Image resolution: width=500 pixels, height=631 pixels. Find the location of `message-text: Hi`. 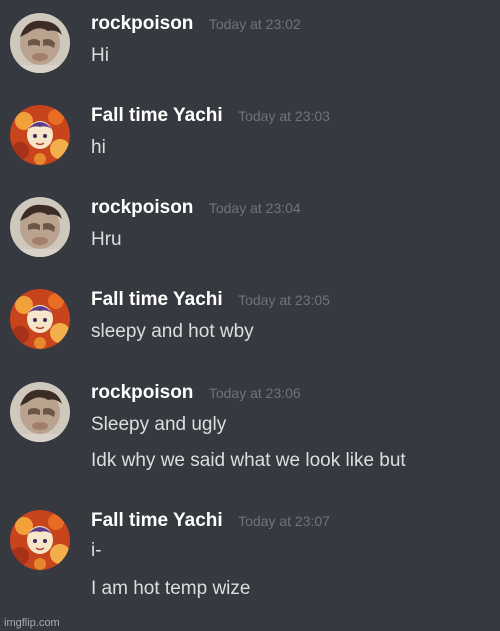

message-text: Hi is located at coordinates (100, 55).